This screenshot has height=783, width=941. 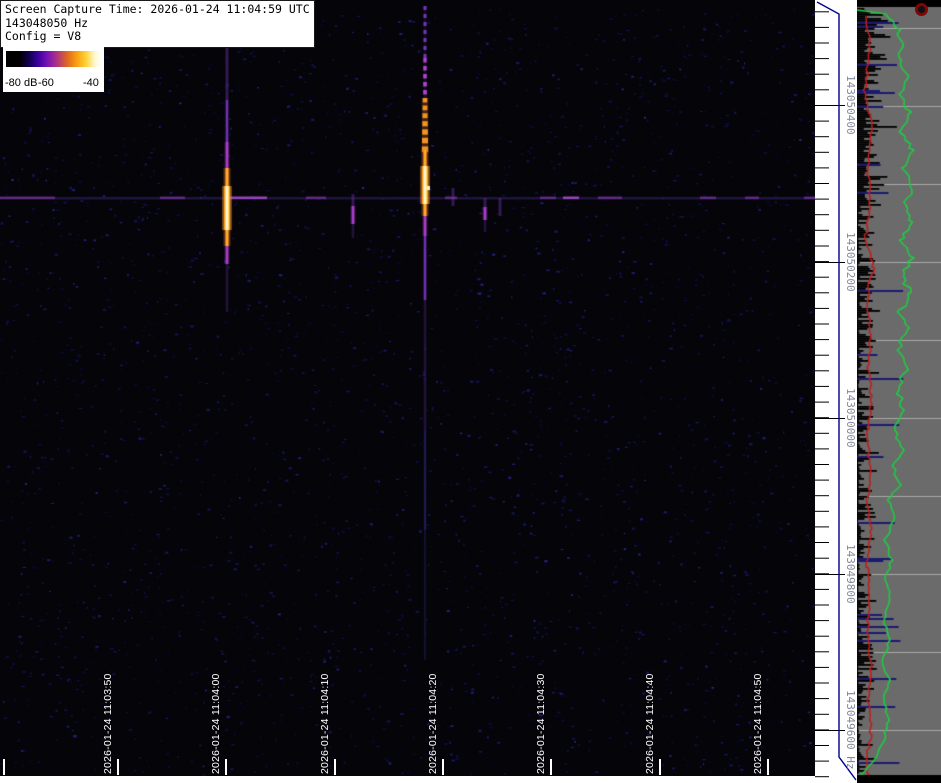 What do you see at coordinates (850, 418) in the screenshot?
I see `frequency-axis-label: 143050000` at bounding box center [850, 418].